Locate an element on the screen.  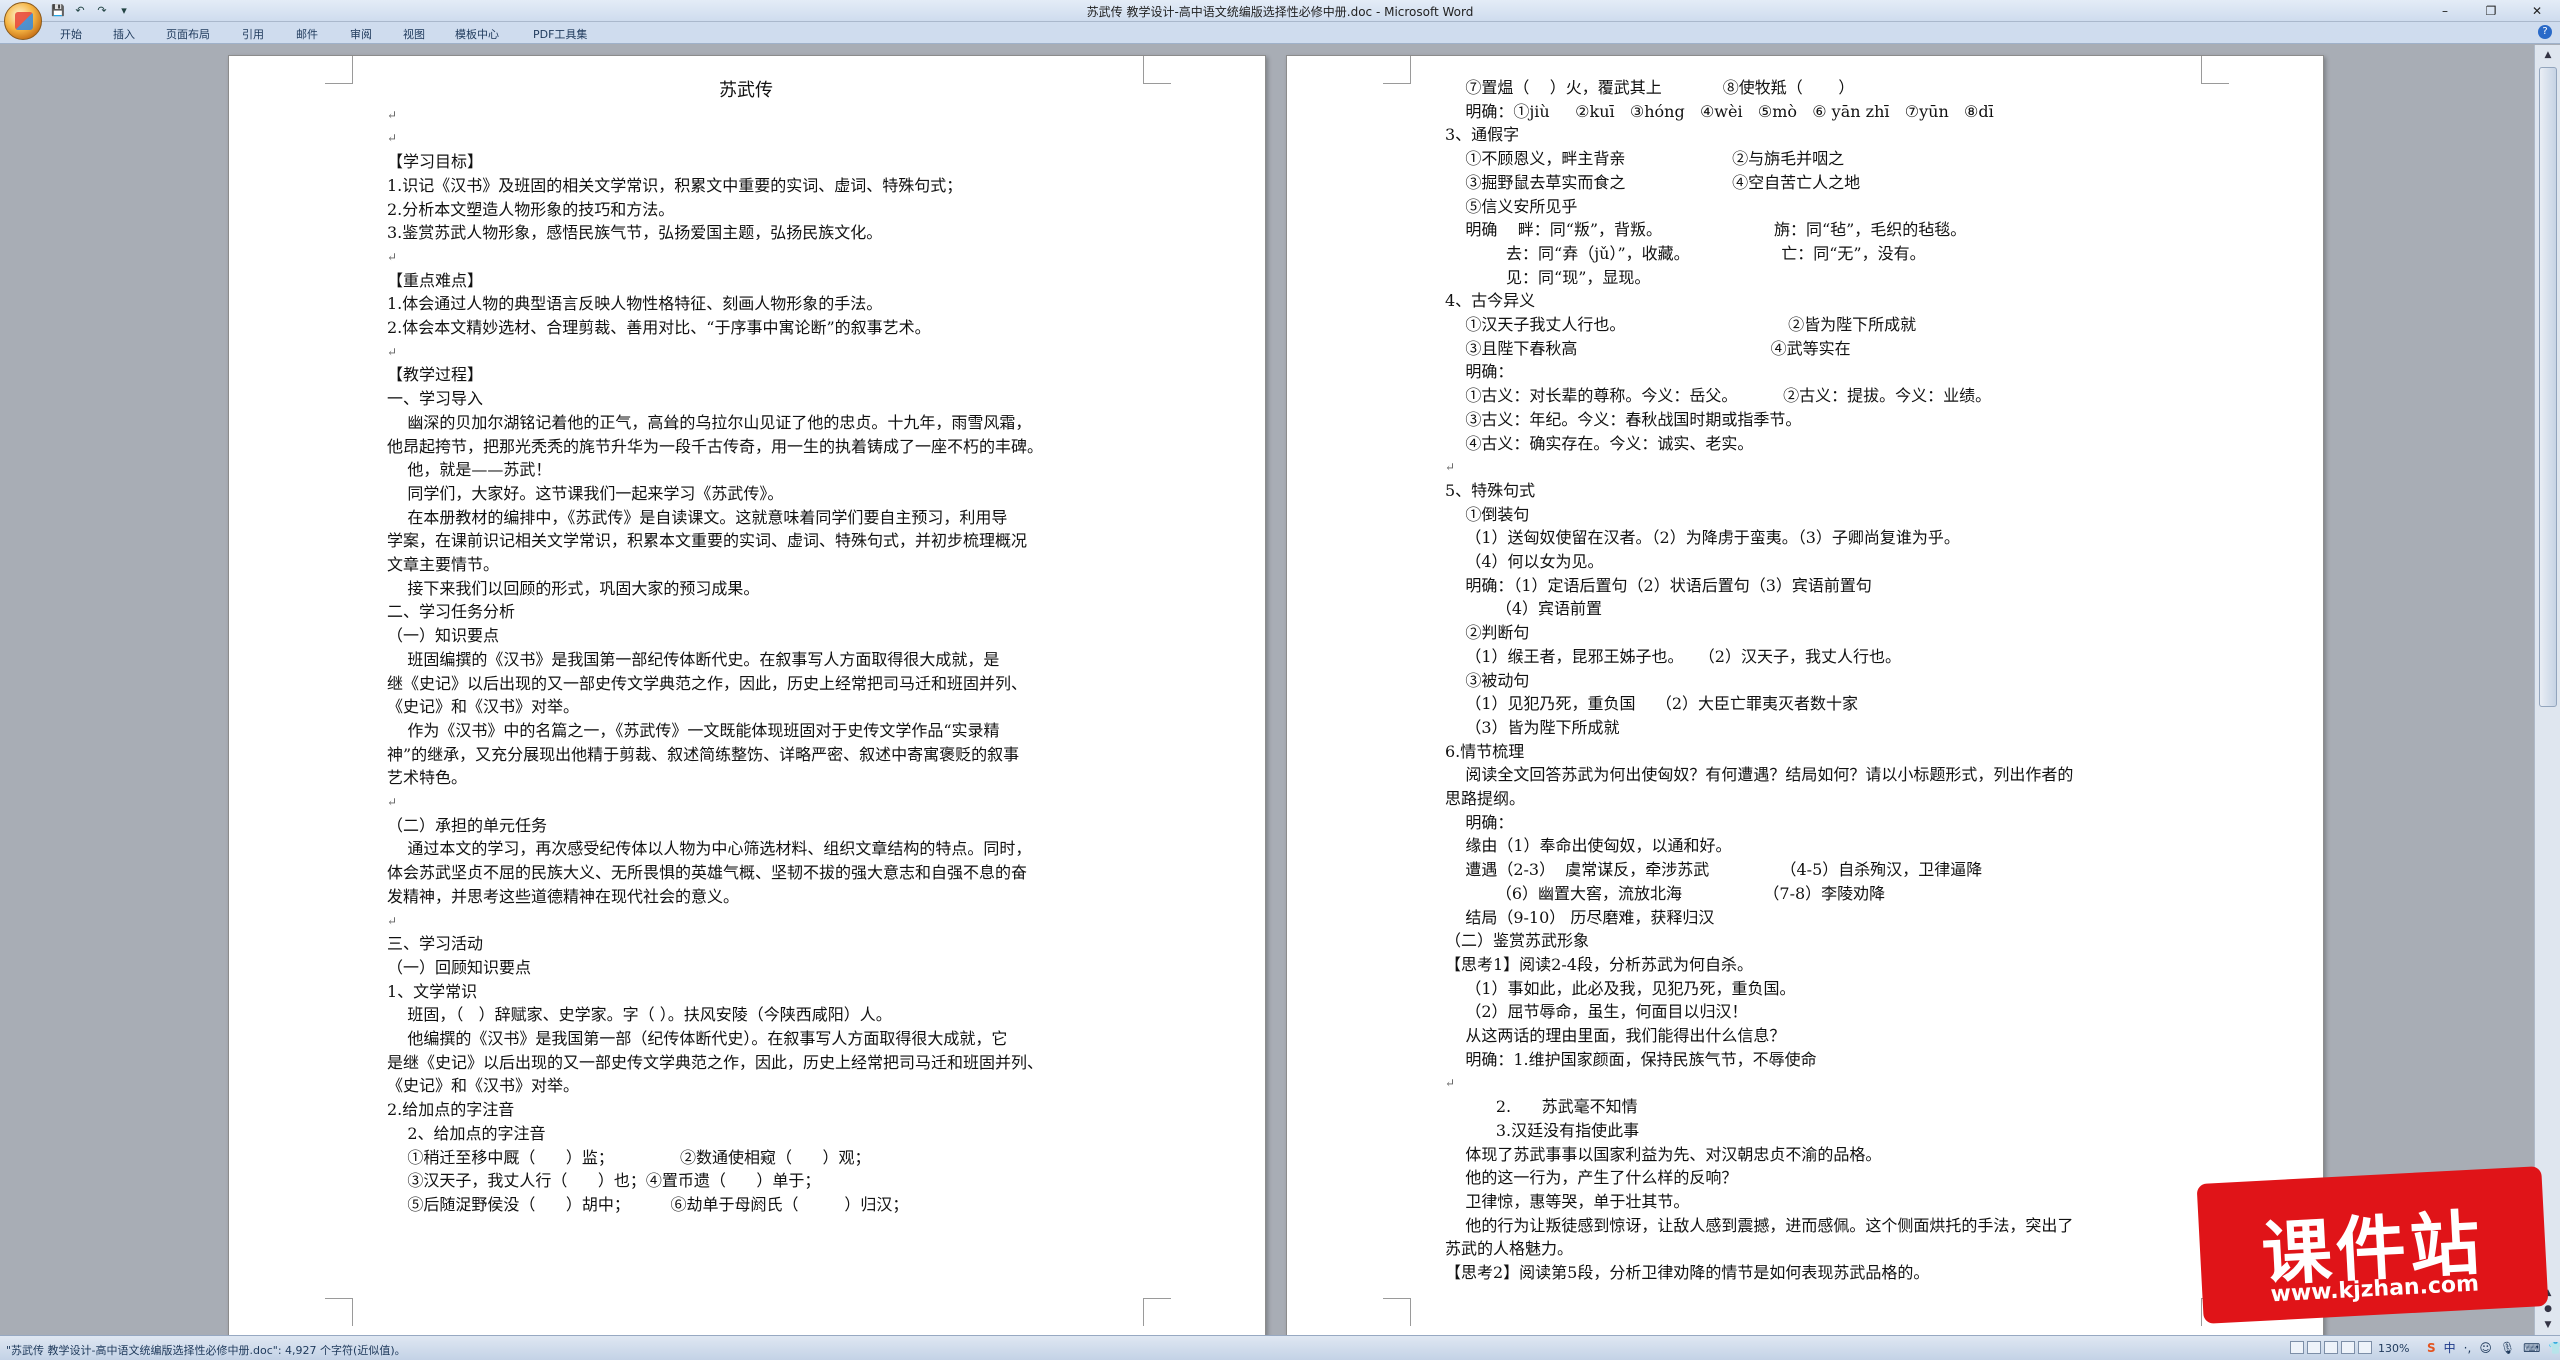
doc-line: （4）何以女为见。 is located at coordinates (1524, 561).